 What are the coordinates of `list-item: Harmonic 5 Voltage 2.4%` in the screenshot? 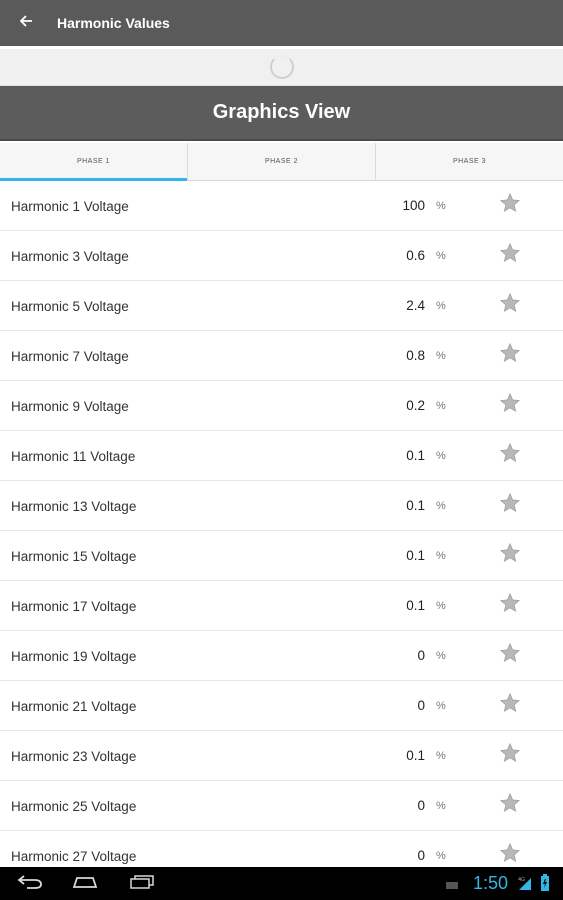 It's located at (281, 306).